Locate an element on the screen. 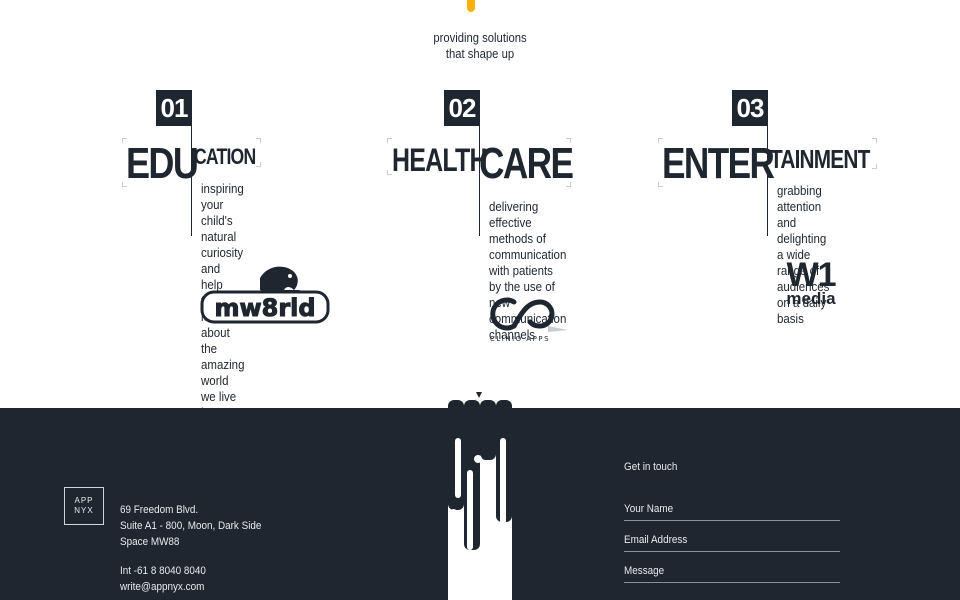  email-link: write@appnyx.com is located at coordinates (163, 587).